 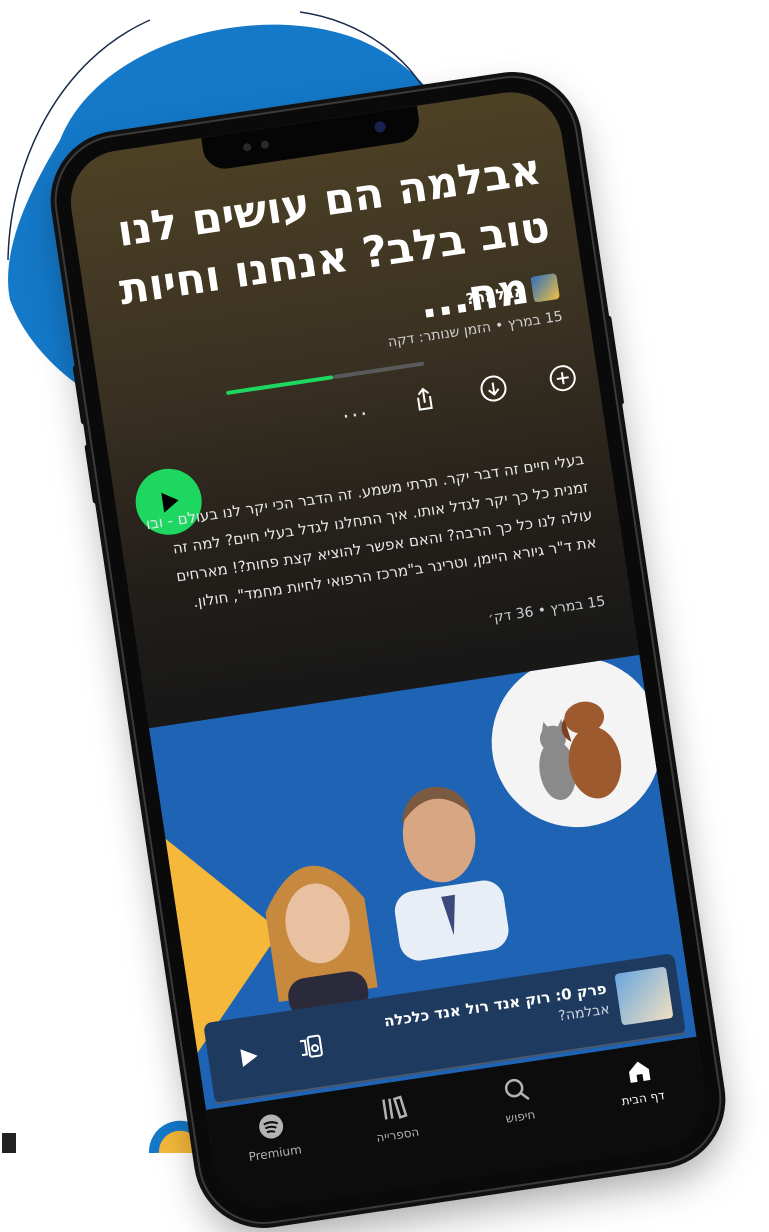 I want to click on devices-icon, so click(x=311, y=1049).